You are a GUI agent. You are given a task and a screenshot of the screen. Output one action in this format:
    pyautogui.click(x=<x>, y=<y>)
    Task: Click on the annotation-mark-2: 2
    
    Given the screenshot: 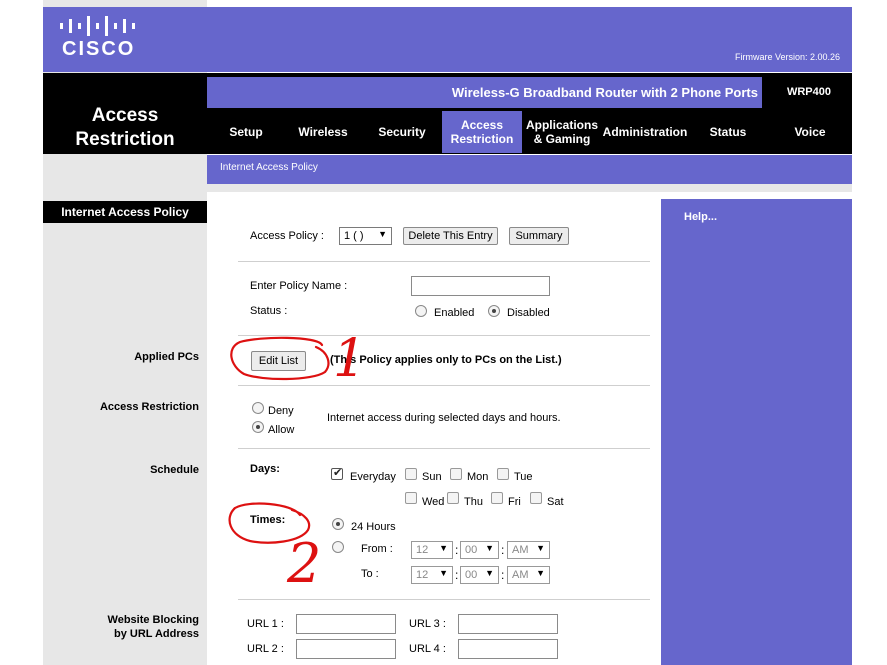 What is the action you would take?
    pyautogui.click(x=303, y=563)
    